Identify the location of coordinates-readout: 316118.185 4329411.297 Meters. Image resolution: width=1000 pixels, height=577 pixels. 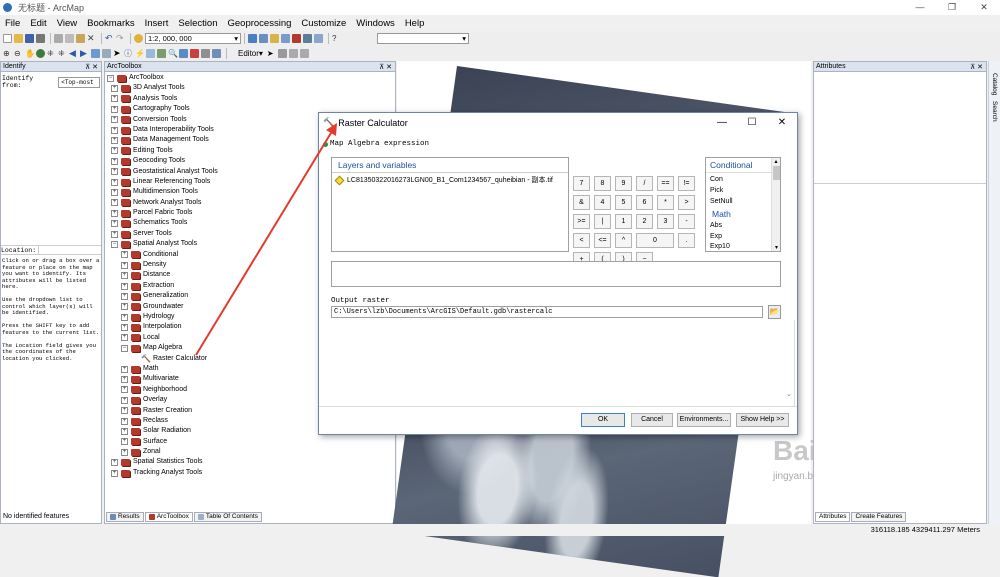
(925, 529).